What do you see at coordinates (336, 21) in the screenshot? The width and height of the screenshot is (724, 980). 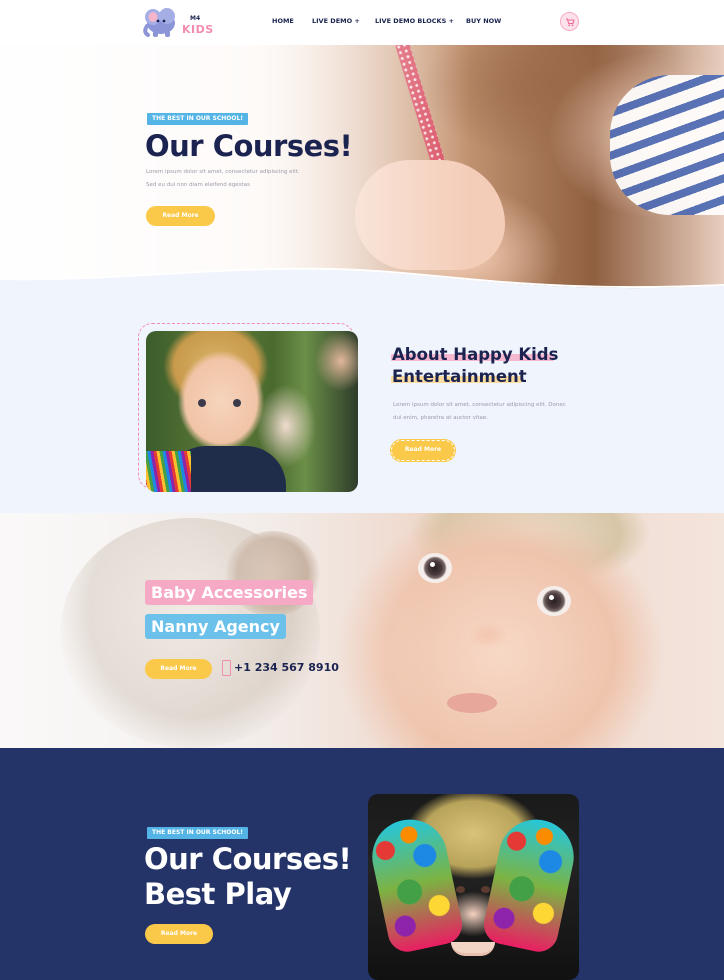 I see `nav-live-demo: LIVE DEMO +` at bounding box center [336, 21].